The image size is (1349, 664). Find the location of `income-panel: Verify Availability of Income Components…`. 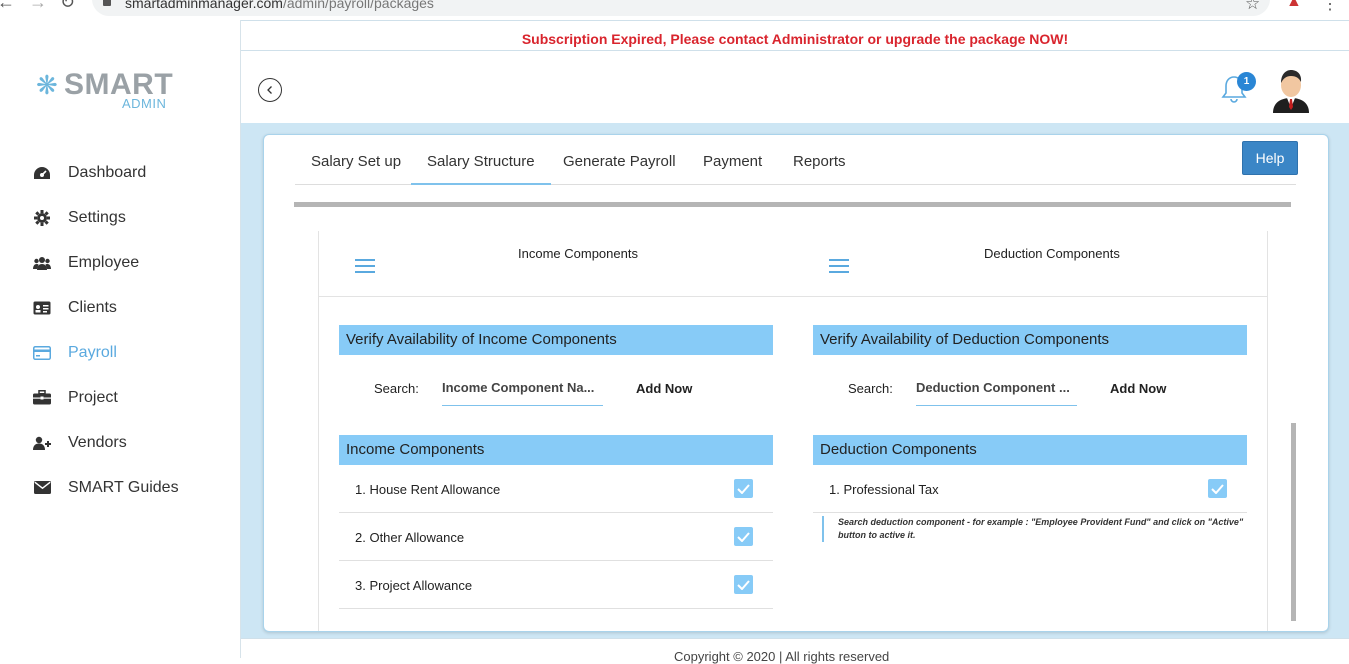

income-panel: Verify Availability of Income Components… is located at coordinates (556, 467).